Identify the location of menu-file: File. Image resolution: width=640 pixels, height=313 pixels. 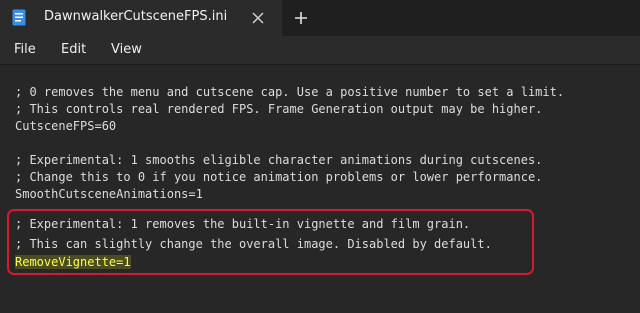
(25, 49).